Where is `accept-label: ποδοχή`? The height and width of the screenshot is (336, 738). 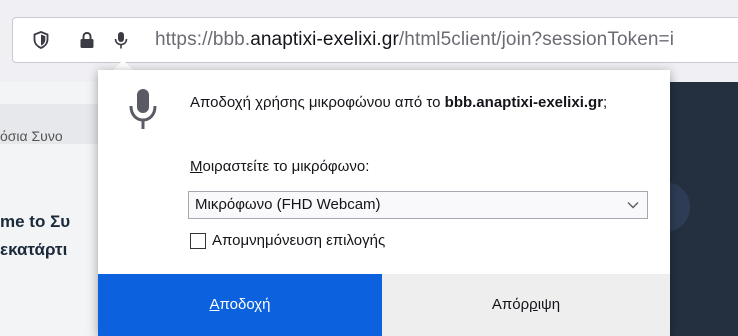
accept-label: ποδοχή is located at coordinates (245, 304).